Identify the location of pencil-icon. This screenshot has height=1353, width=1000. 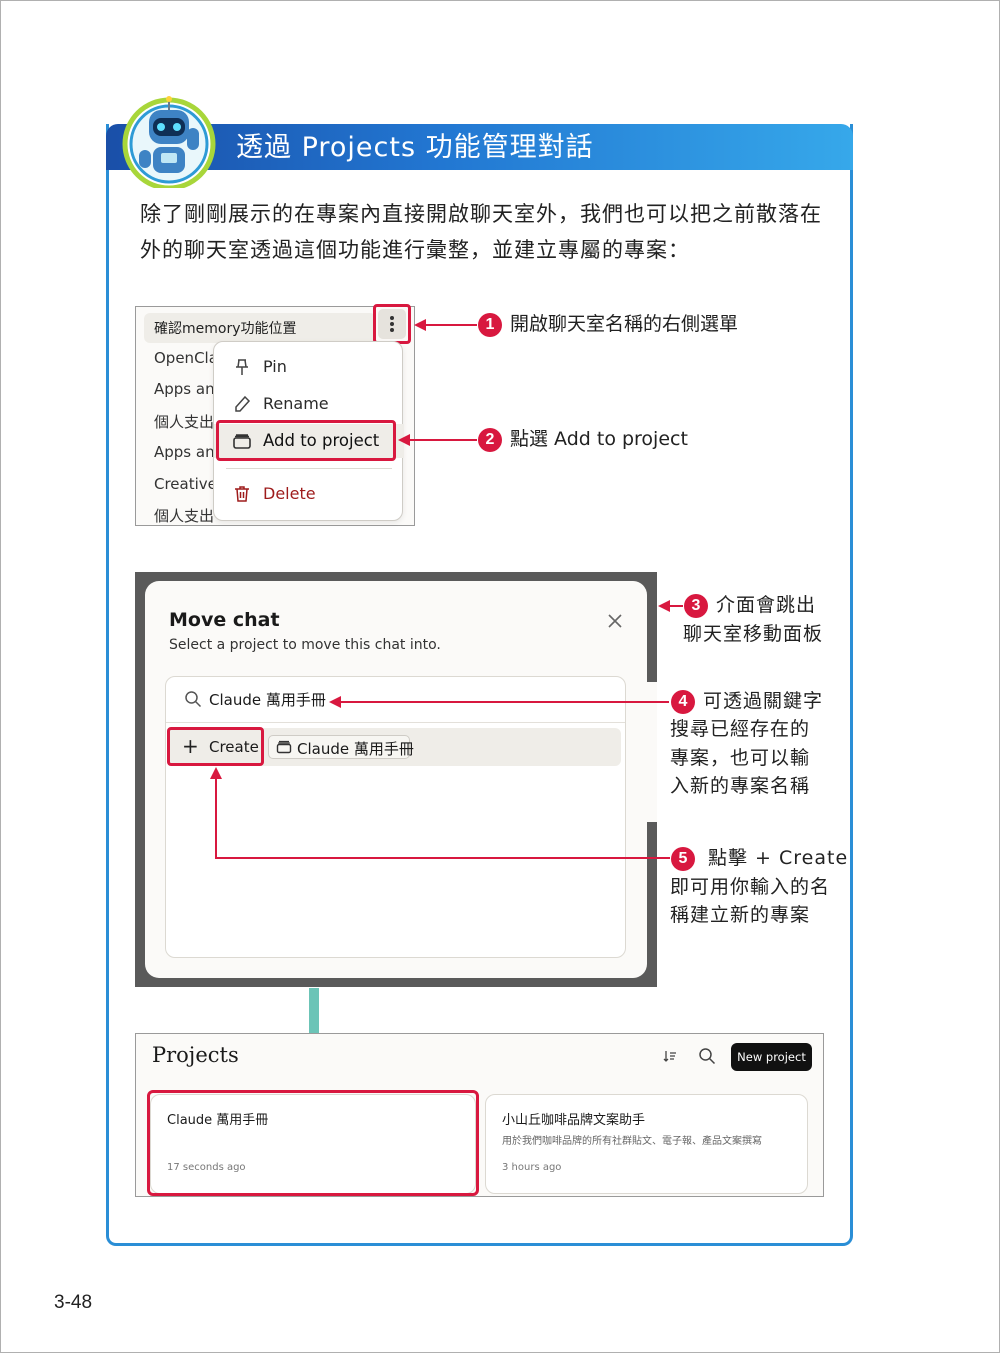
(243, 403).